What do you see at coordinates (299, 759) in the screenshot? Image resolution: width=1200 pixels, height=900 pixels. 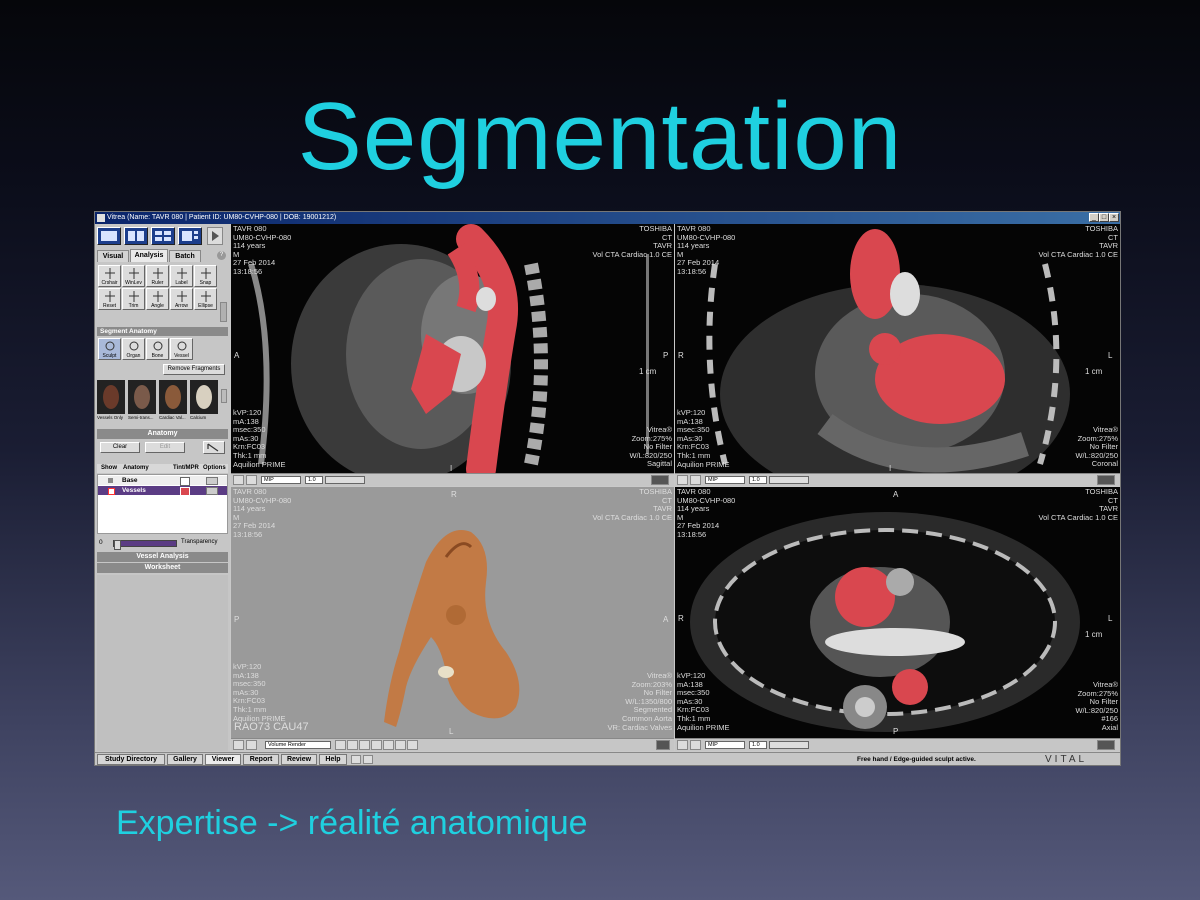 I see `bottom-tab-review: Review` at bounding box center [299, 759].